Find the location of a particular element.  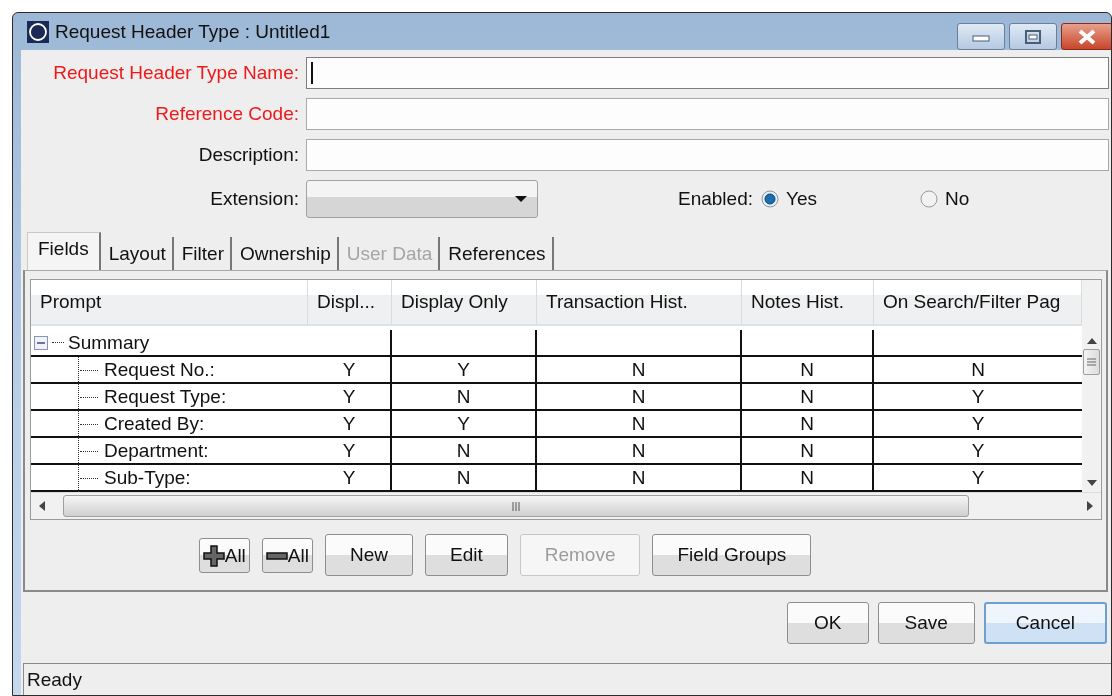

button: Field Groups is located at coordinates (732, 555).